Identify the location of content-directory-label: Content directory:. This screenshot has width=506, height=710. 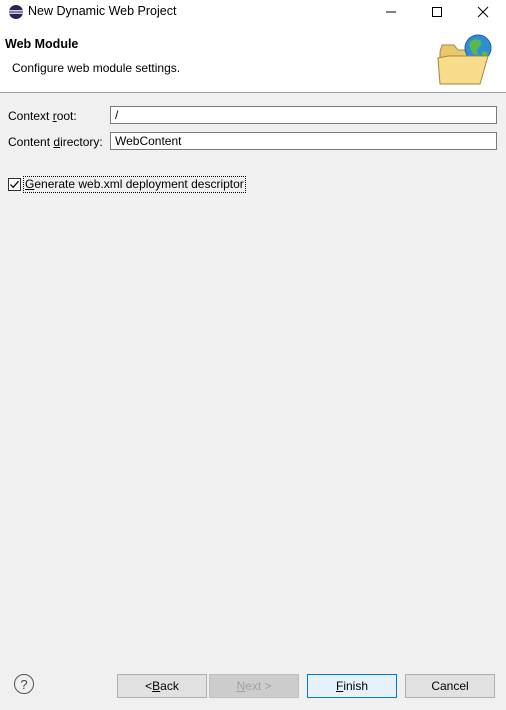
(55, 142).